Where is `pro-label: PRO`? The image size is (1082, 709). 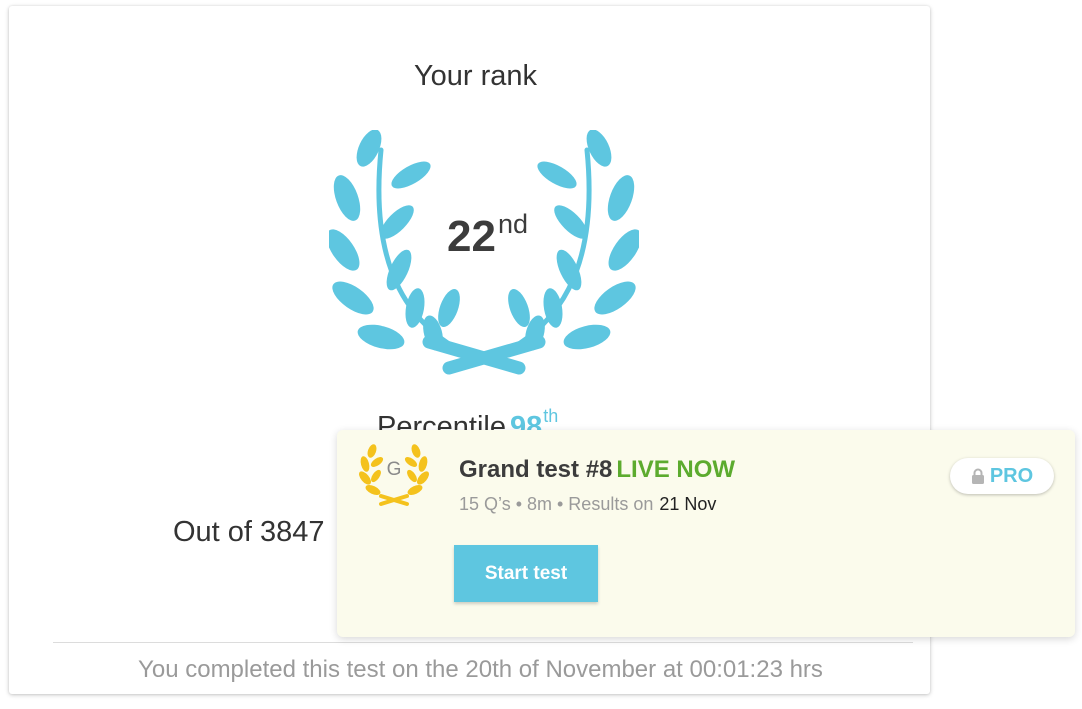
pro-label: PRO is located at coordinates (1011, 475).